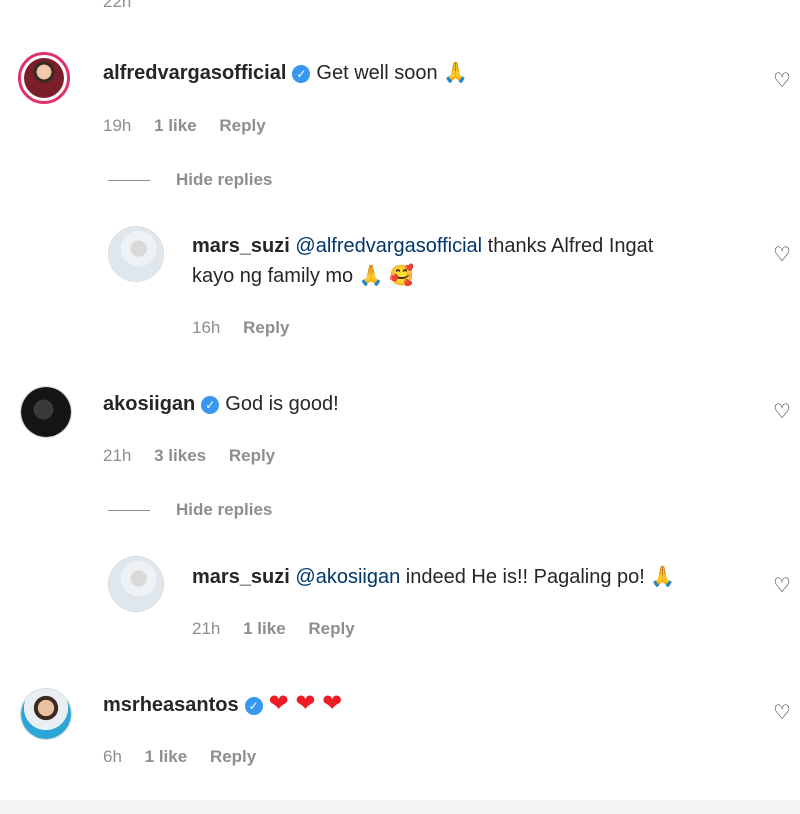 This screenshot has width=800, height=814. What do you see at coordinates (180, 455) in the screenshot?
I see `likes-count: 3 likes` at bounding box center [180, 455].